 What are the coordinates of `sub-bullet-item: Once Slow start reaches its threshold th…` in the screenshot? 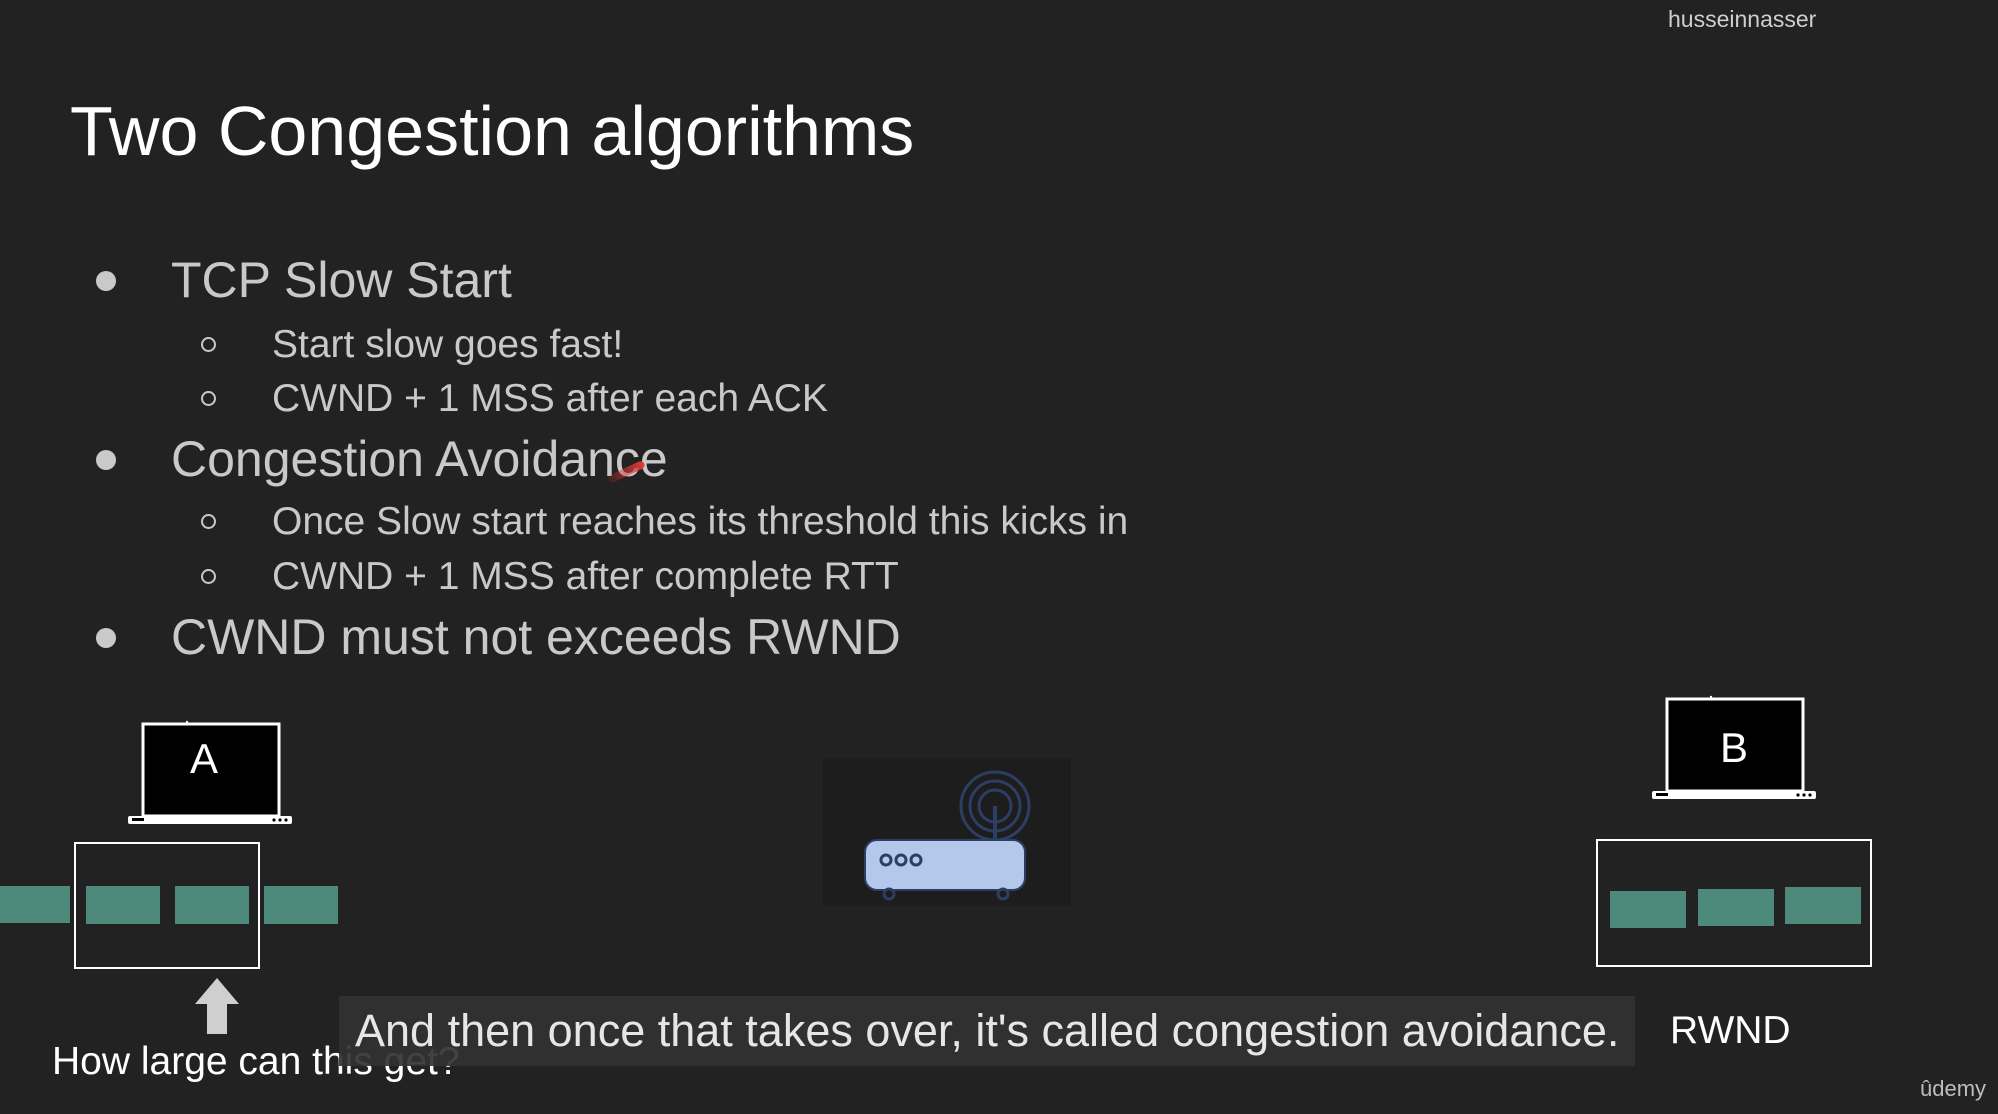 It's located at (700, 521).